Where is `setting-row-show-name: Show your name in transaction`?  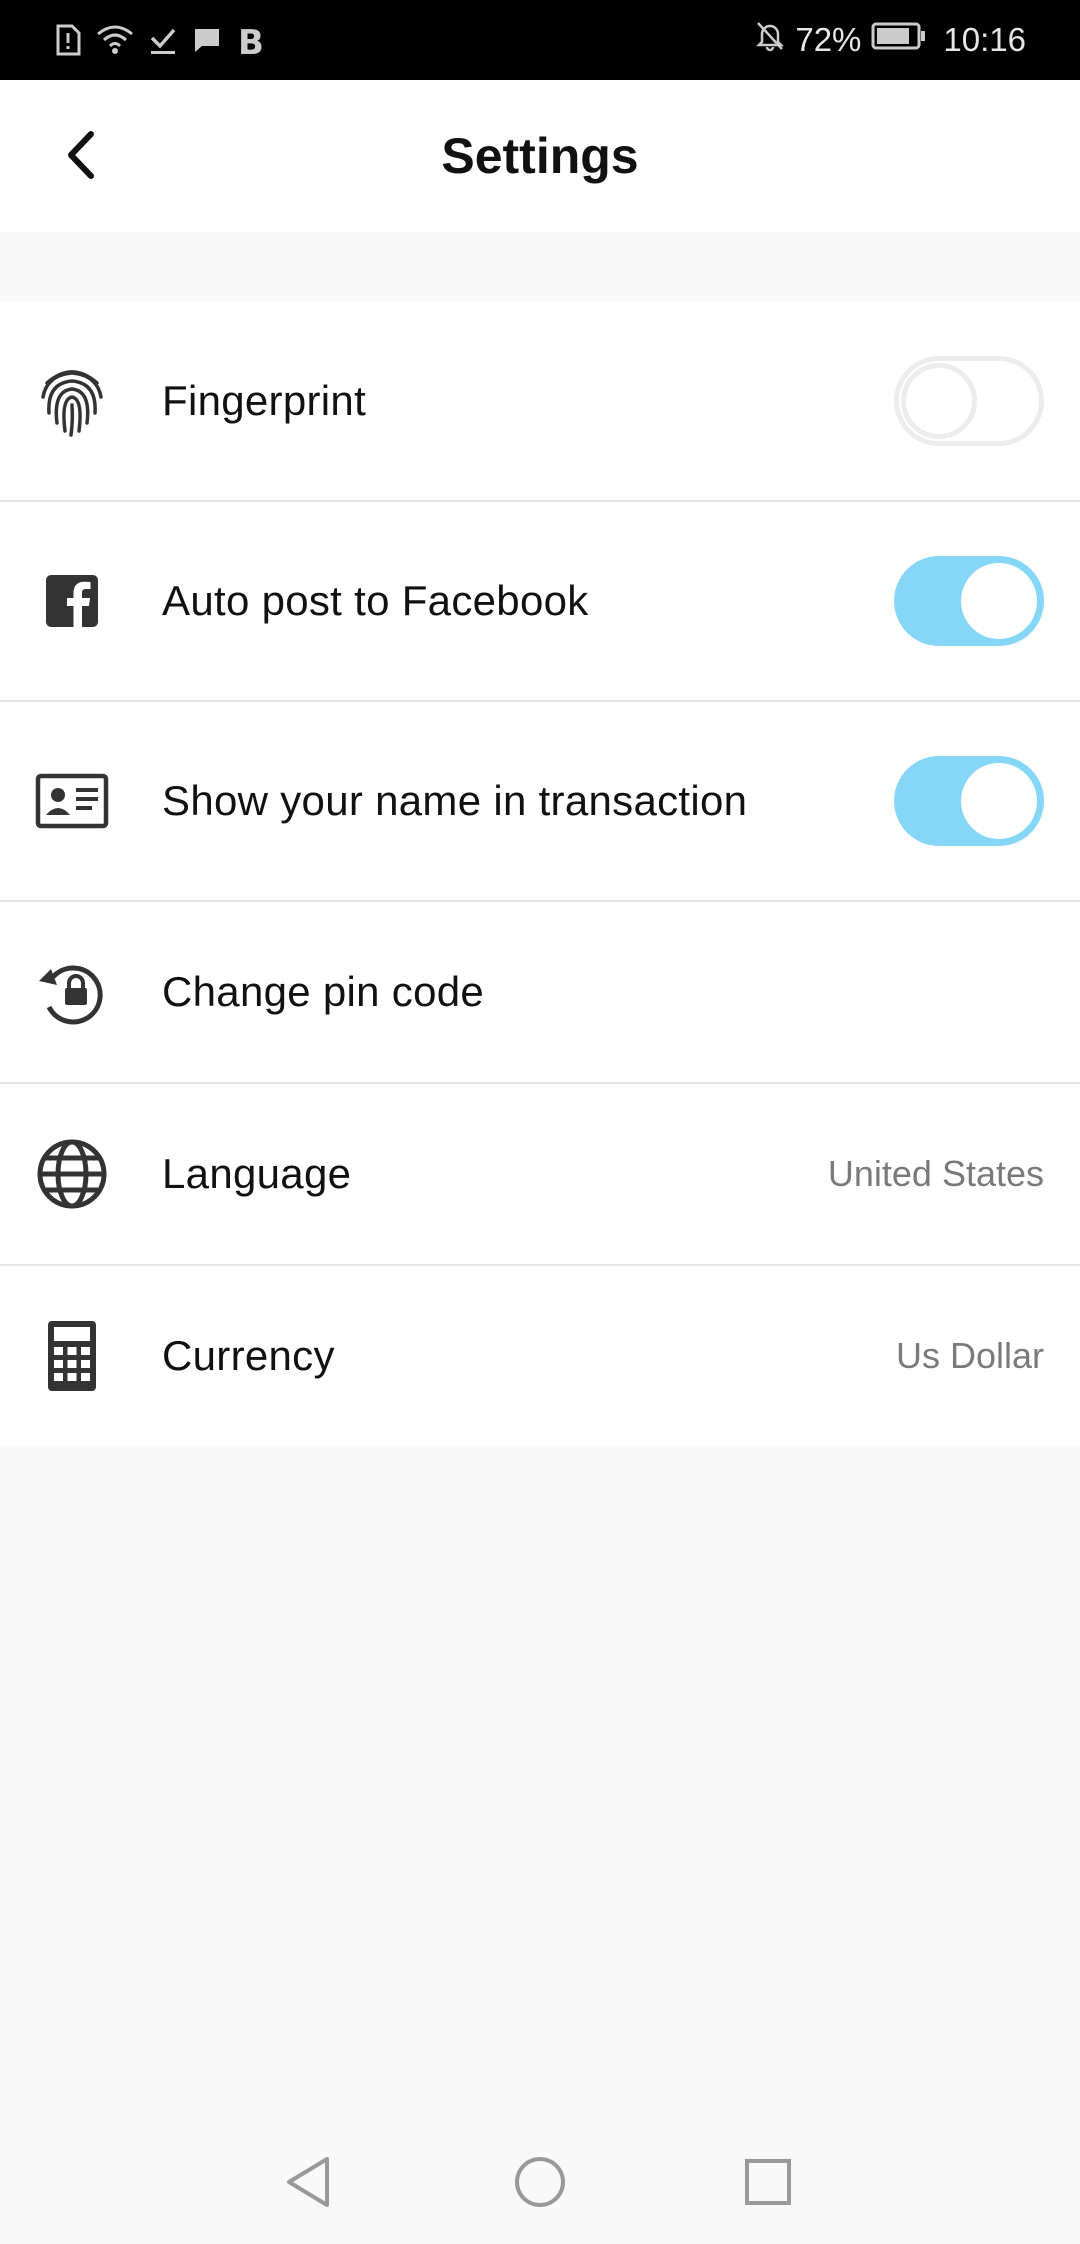
setting-row-show-name: Show your name in transaction is located at coordinates (540, 802).